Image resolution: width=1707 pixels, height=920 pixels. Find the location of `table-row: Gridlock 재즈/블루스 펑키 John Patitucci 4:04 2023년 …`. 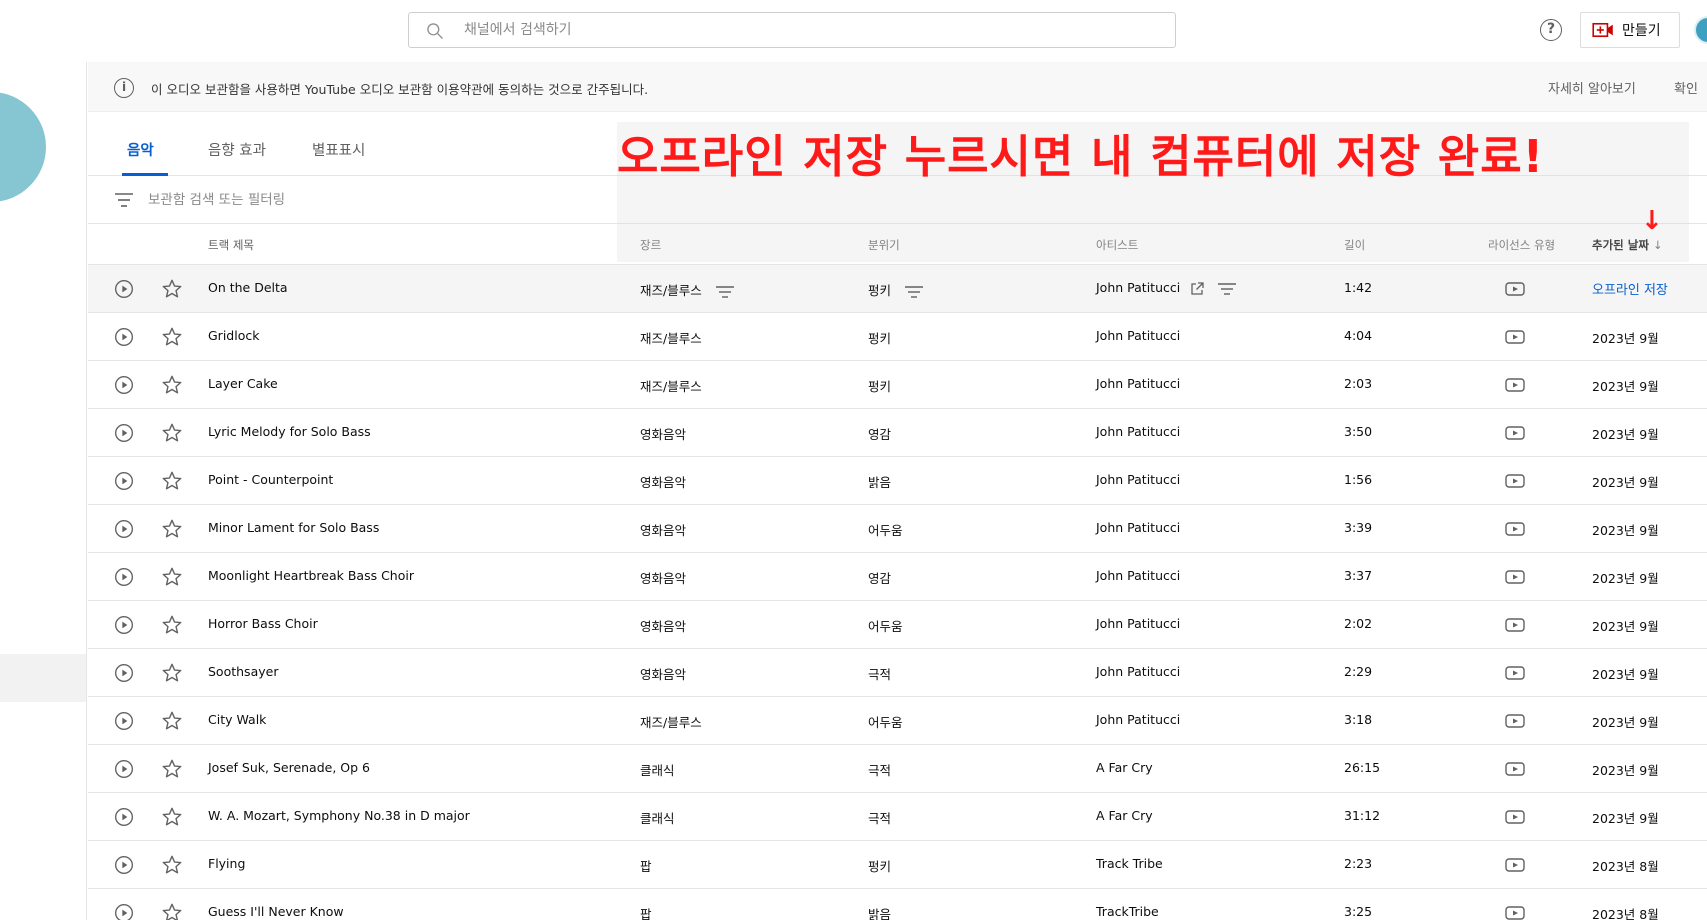

table-row: Gridlock 재즈/블루스 펑키 John Patitucci 4:04 2023년 … is located at coordinates (897, 337).